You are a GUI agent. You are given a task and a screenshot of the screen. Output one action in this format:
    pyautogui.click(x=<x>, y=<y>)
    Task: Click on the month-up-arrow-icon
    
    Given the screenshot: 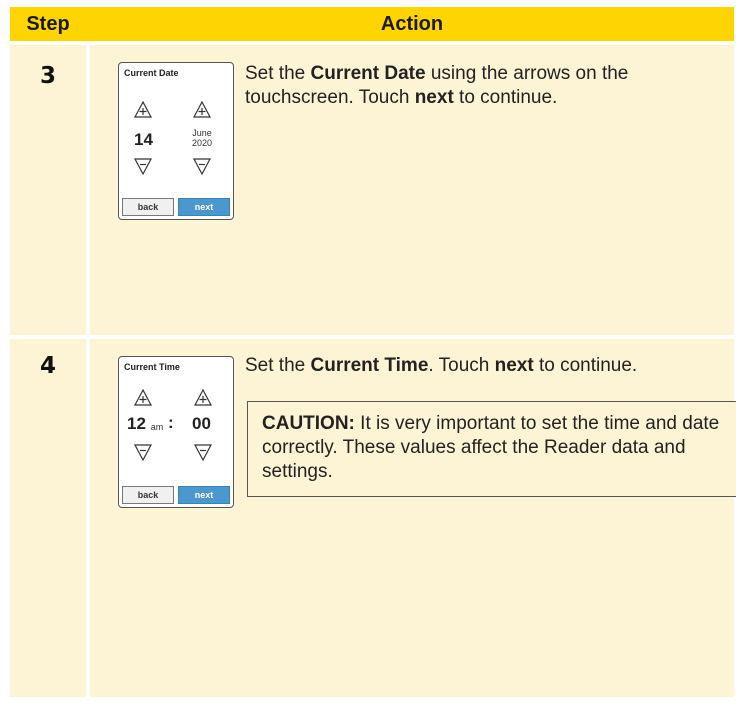 What is the action you would take?
    pyautogui.click(x=202, y=110)
    